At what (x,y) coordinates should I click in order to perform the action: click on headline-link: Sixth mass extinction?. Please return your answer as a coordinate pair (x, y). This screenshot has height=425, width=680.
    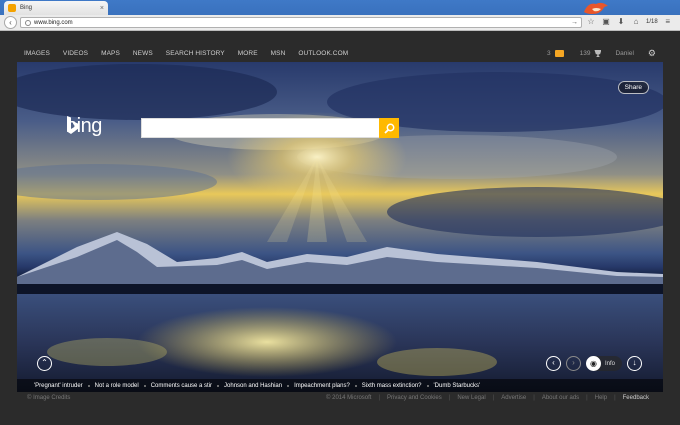
    Looking at the image, I should click on (392, 386).